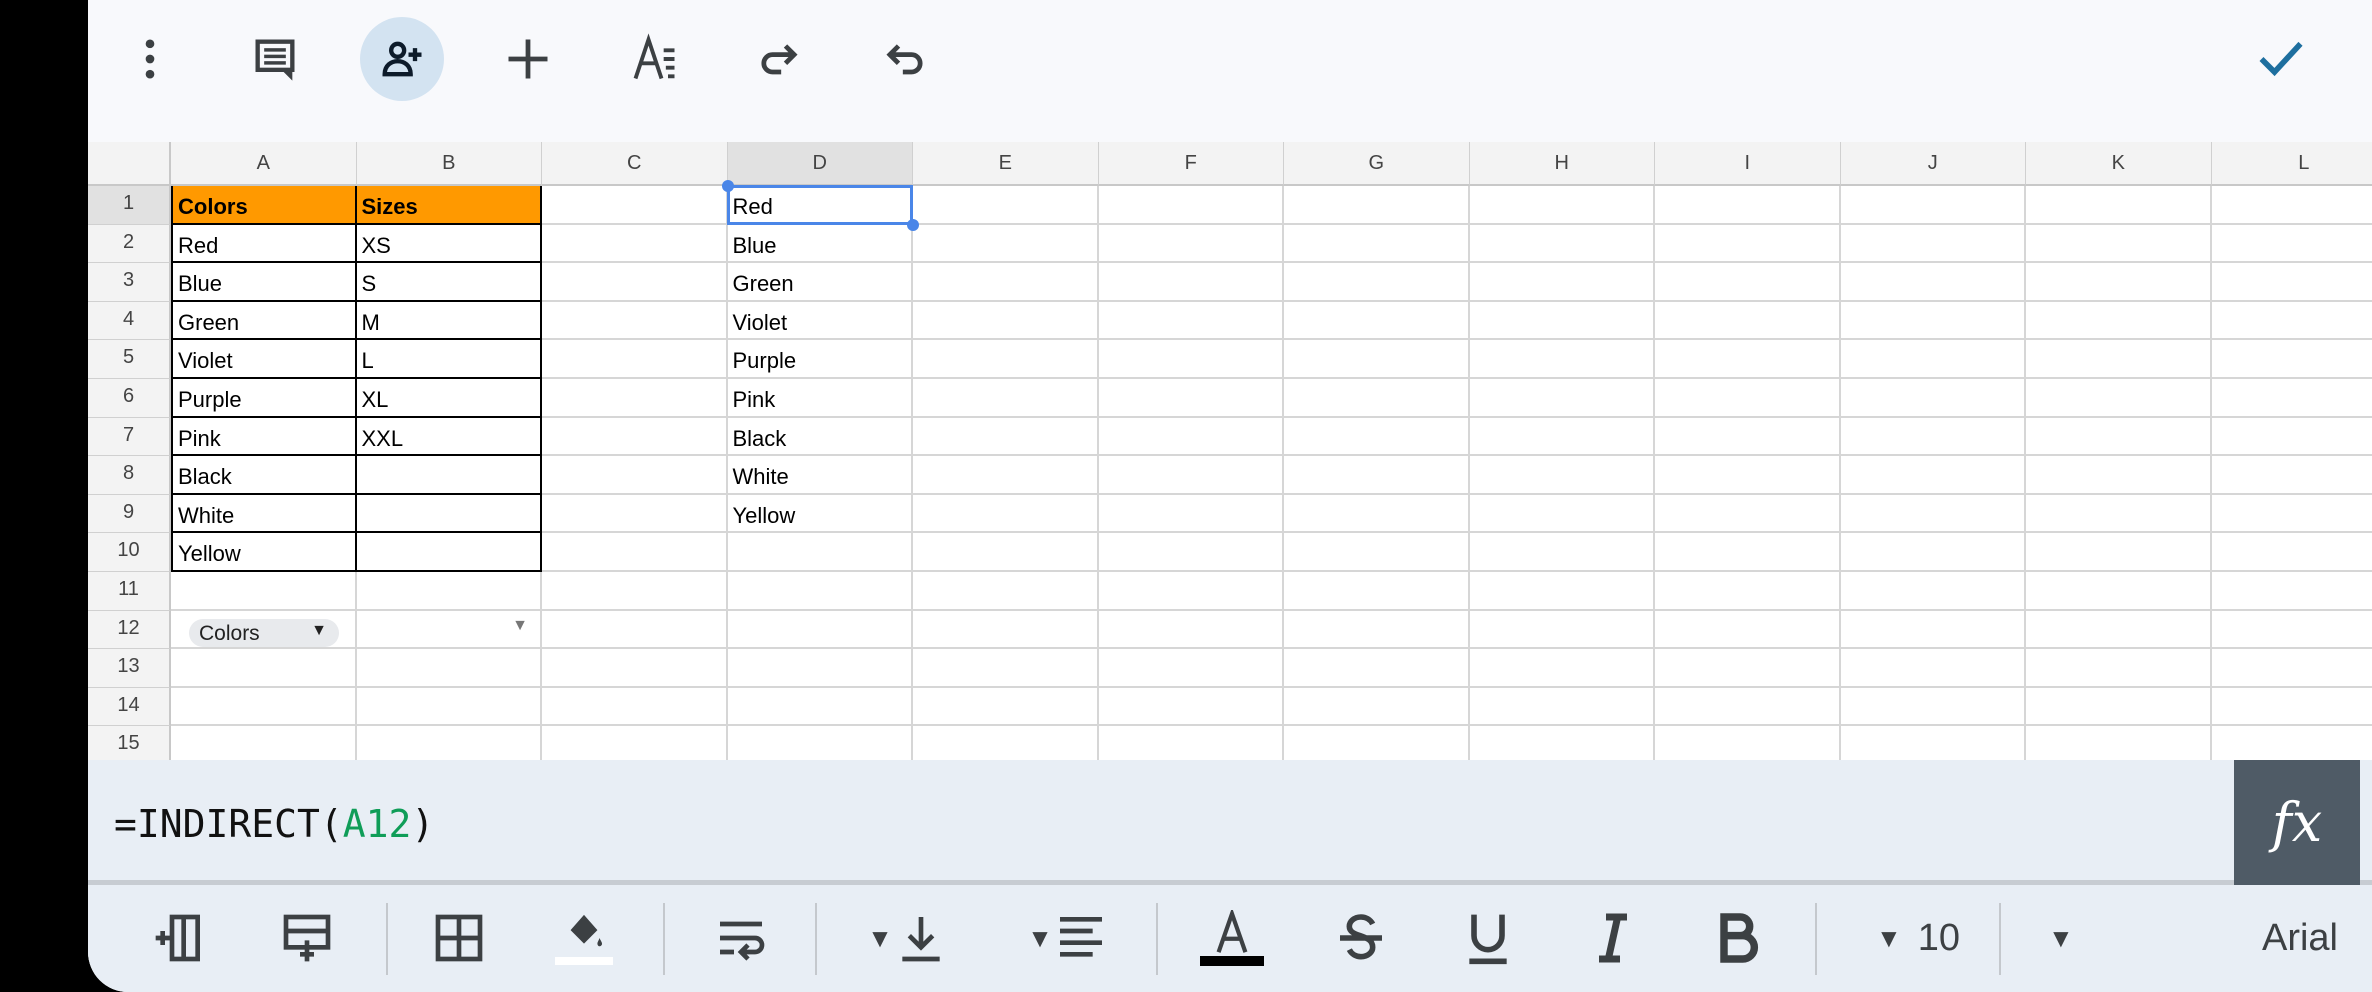 The image size is (2372, 992). I want to click on cell-e14, so click(1006, 707).